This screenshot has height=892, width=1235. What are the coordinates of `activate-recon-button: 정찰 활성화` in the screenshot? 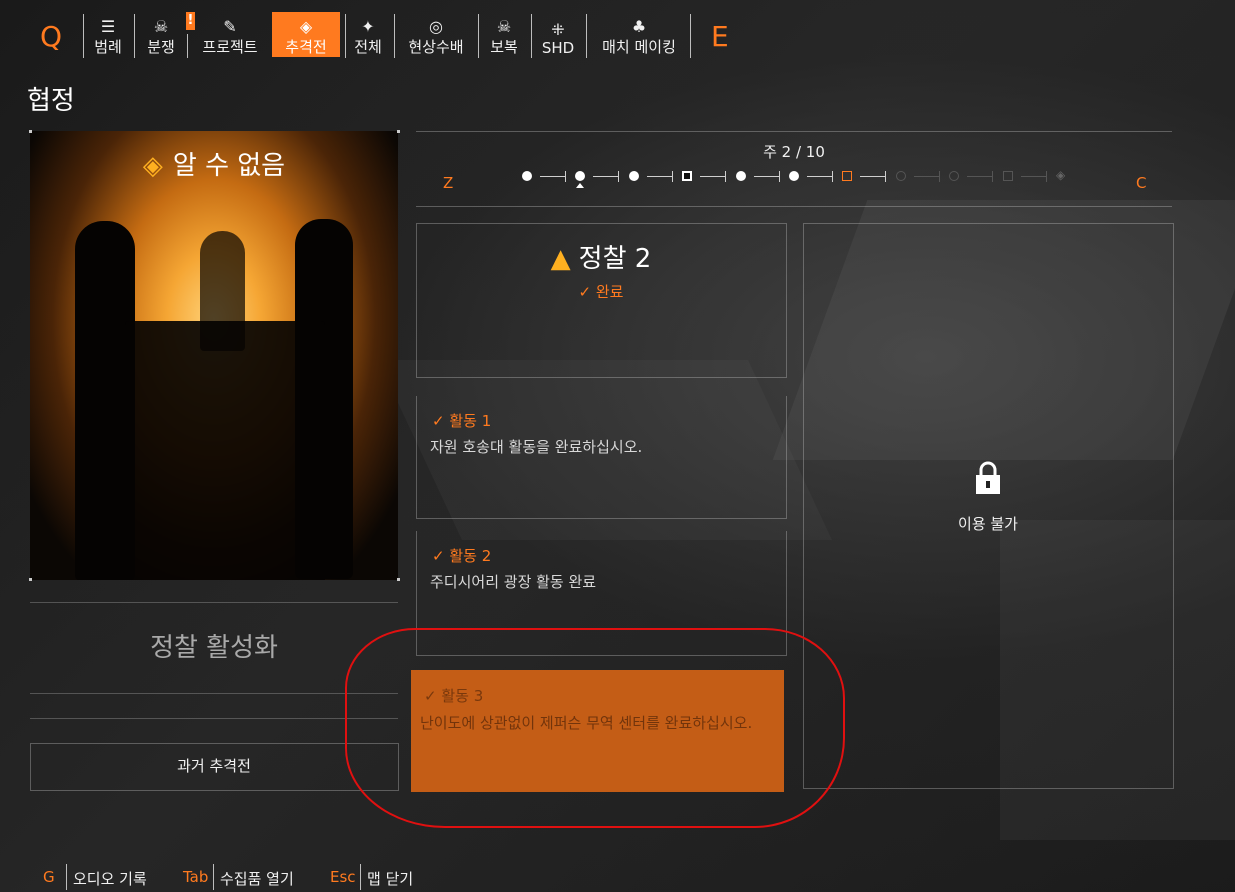 It's located at (214, 648).